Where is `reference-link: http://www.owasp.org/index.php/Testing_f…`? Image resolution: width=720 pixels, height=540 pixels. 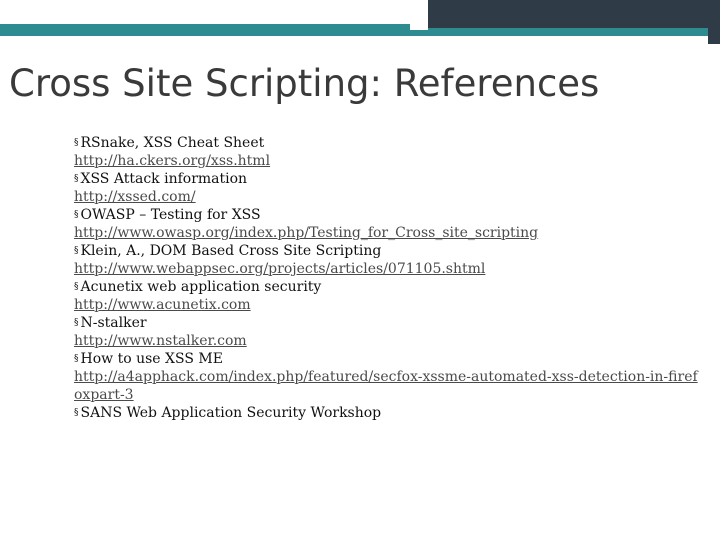 reference-link: http://www.owasp.org/index.php/Testing_f… is located at coordinates (389, 233).